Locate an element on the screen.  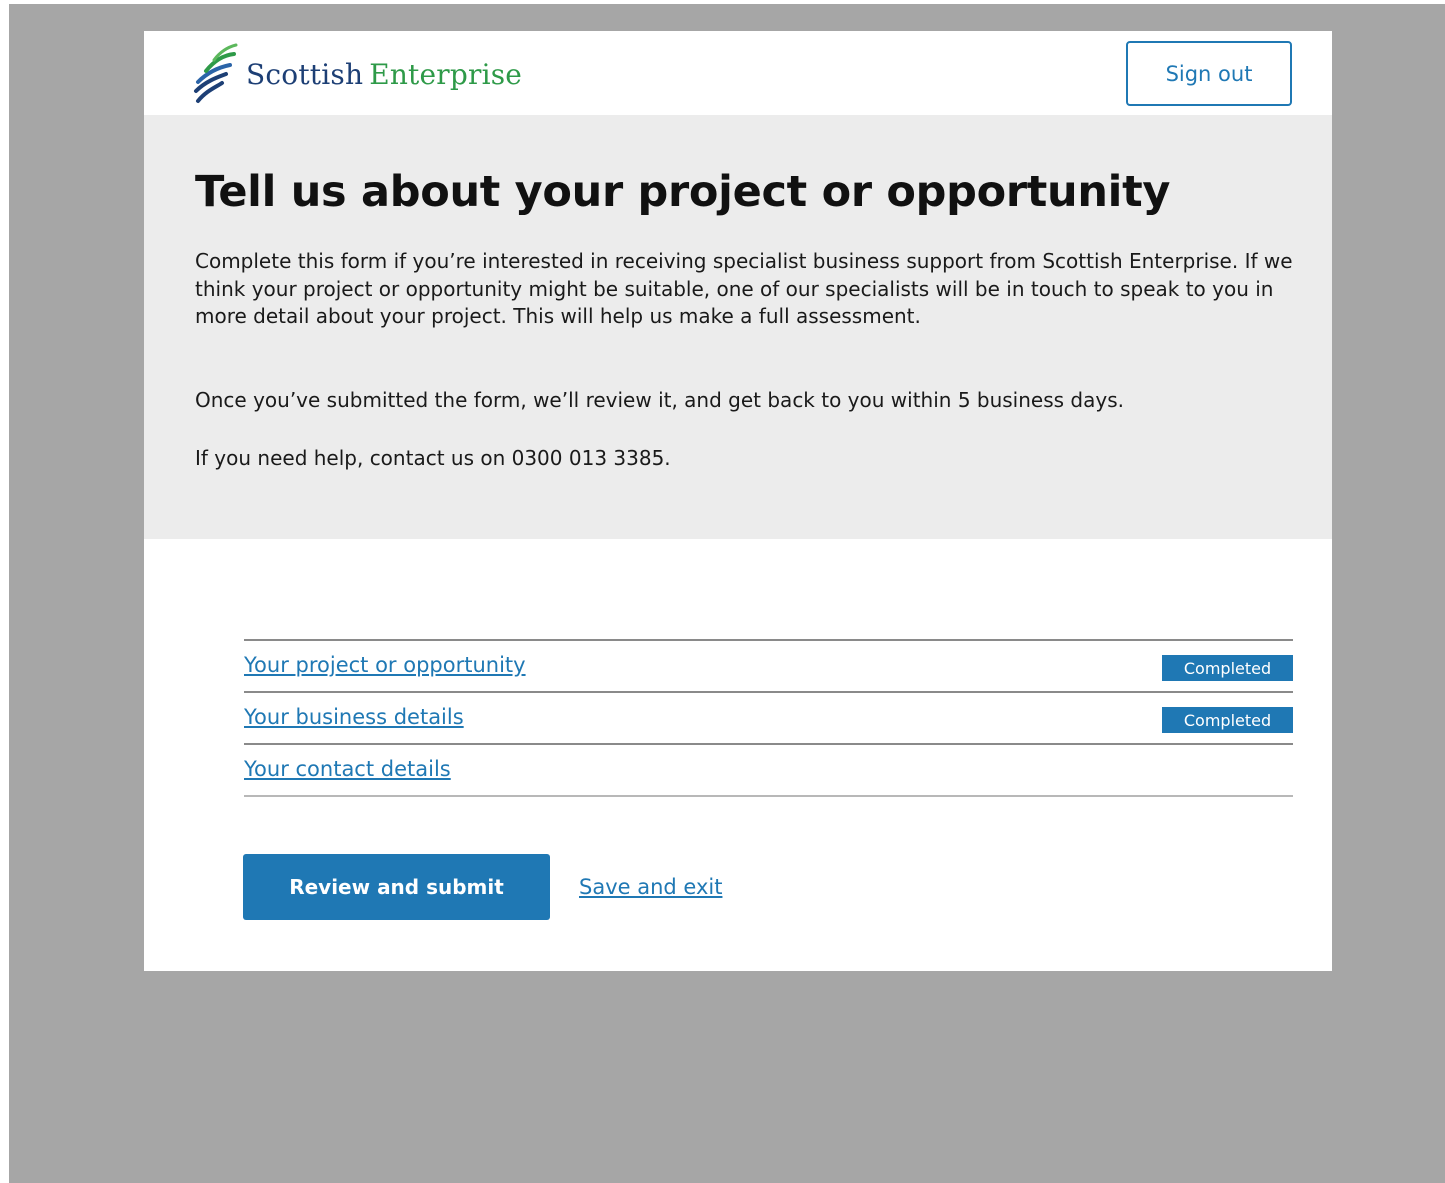
site-header: Scottish Enterprise Sign out is located at coordinates (738, 73).